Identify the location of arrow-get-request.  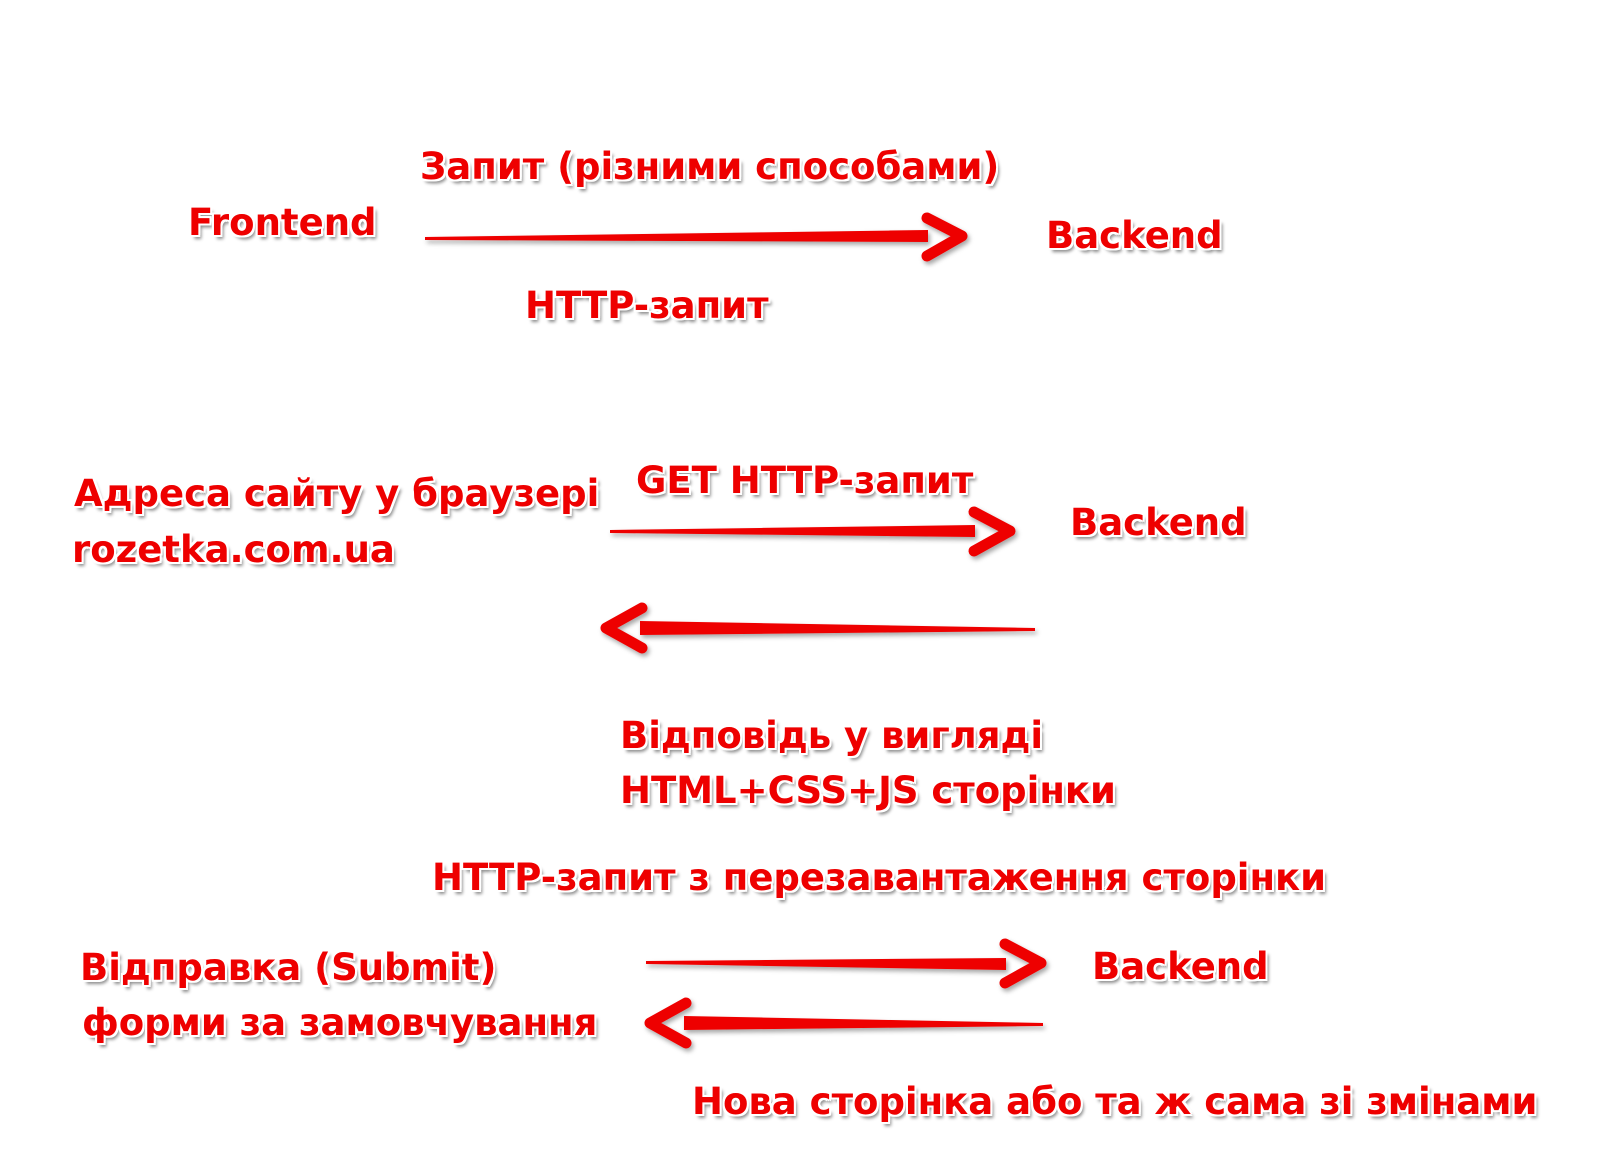
(813, 531).